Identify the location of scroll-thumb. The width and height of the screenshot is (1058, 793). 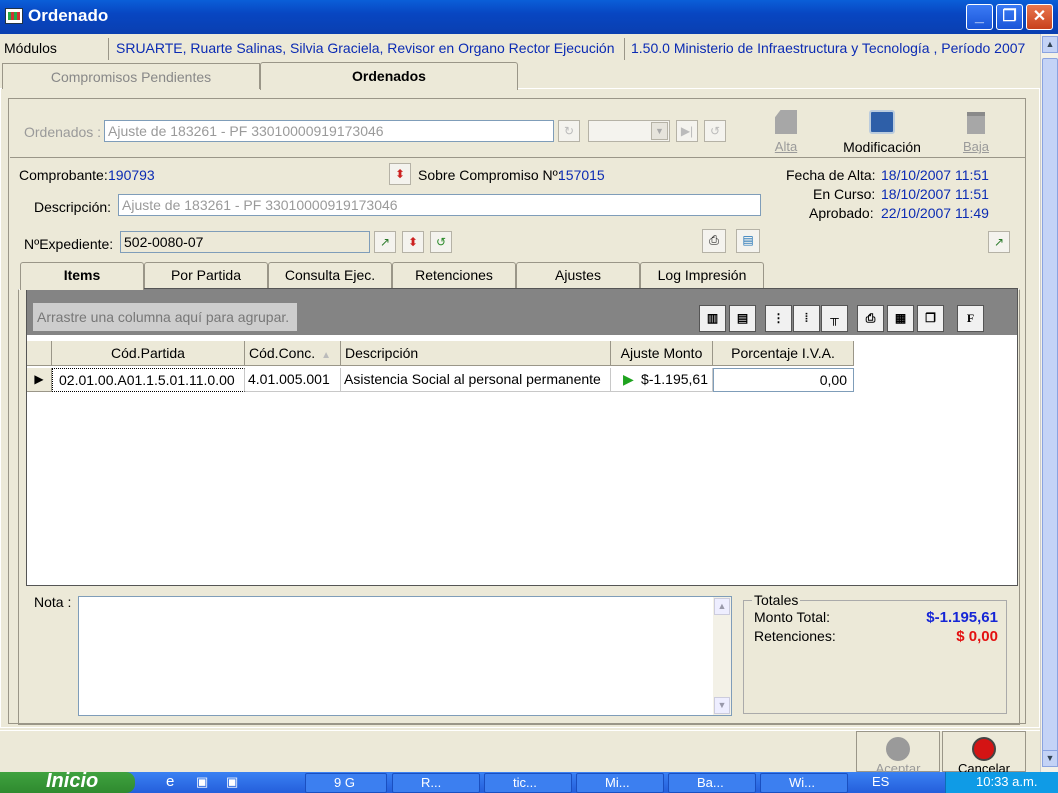
(1050, 410).